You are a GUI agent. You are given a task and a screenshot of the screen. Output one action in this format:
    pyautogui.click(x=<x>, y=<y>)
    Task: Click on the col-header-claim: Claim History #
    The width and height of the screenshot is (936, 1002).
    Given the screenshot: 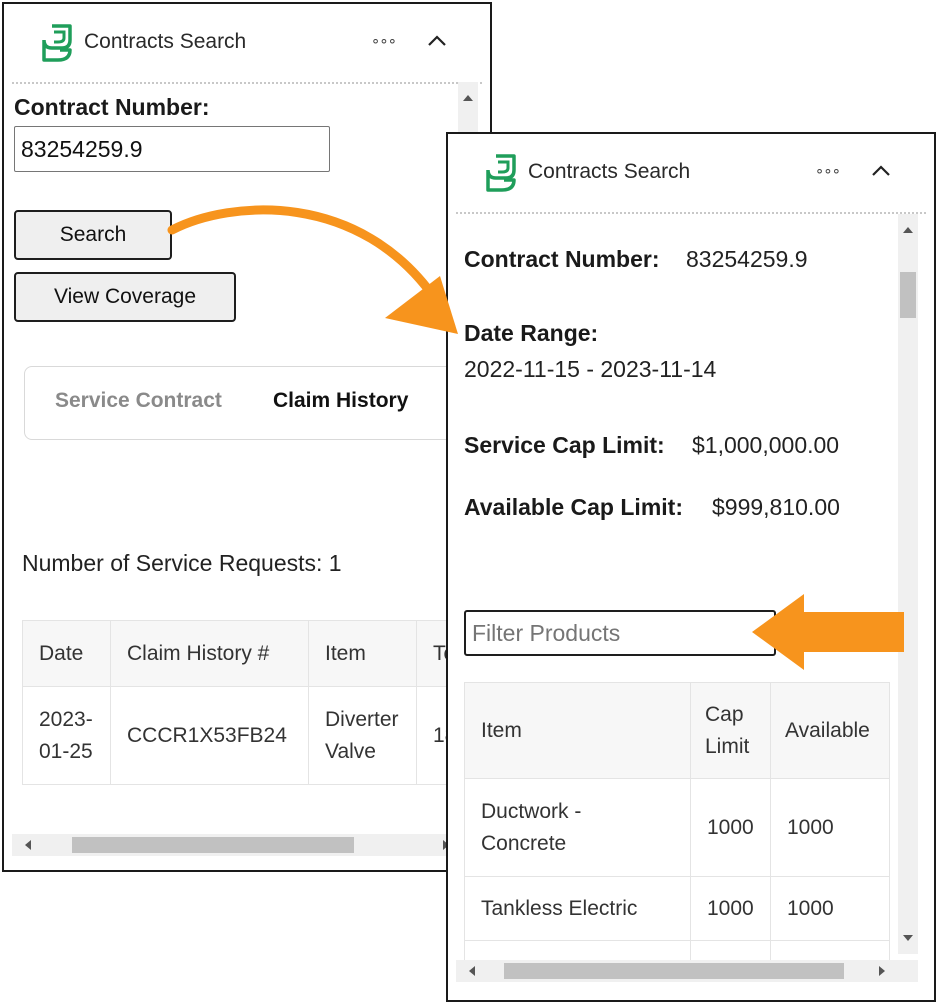 What is the action you would take?
    pyautogui.click(x=209, y=653)
    